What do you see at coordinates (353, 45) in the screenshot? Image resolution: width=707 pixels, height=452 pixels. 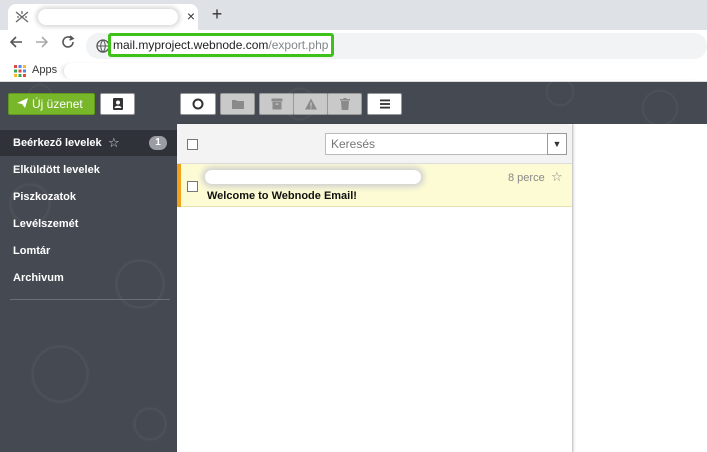 I see `browser-nav-bar` at bounding box center [353, 45].